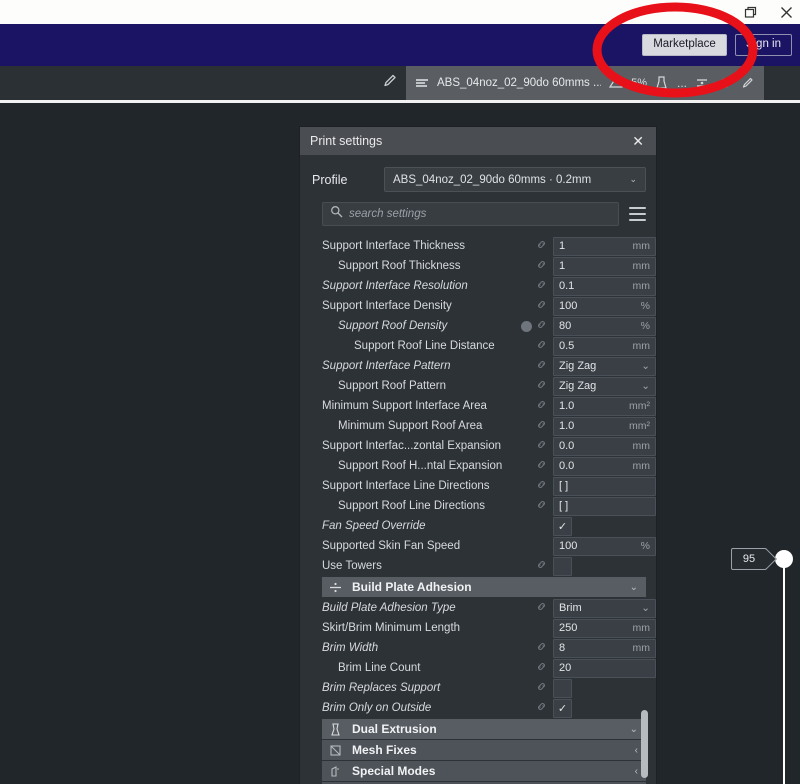  Describe the element at coordinates (484, 771) in the screenshot. I see `category-special-modes: Special Modes ‹` at that location.